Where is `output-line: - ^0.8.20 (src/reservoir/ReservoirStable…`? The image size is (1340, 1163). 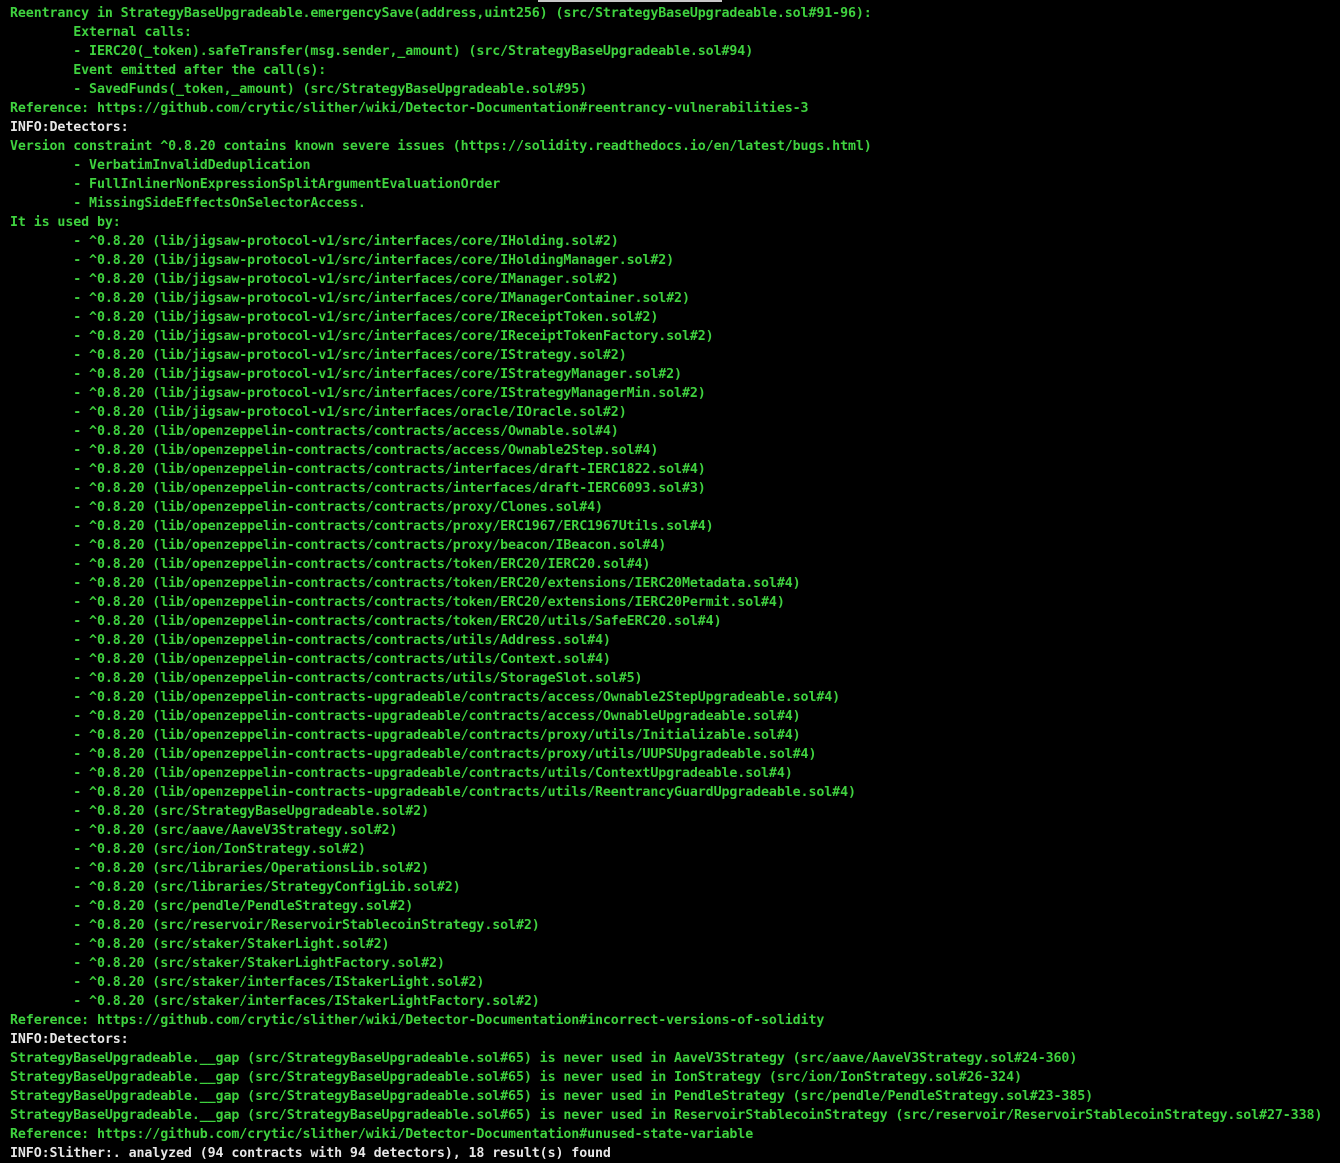
output-line: - ^0.8.20 (src/reservoir/ReservoirStable… is located at coordinates (275, 925).